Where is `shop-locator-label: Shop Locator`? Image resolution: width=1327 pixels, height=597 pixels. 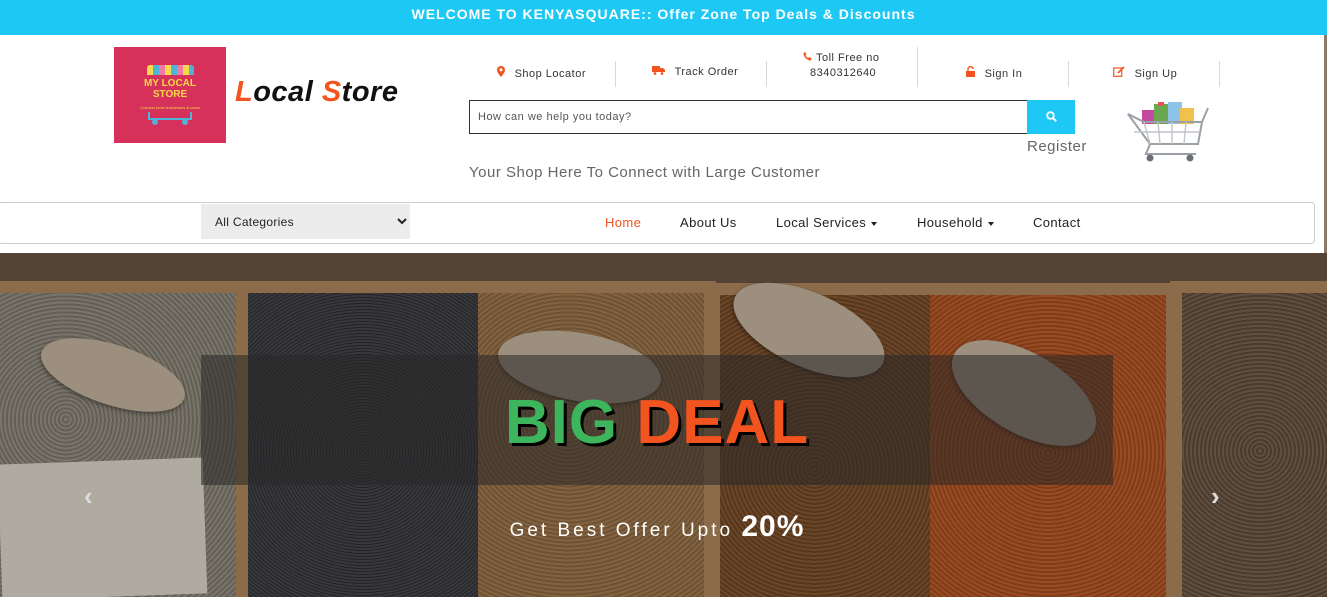
shop-locator-label: Shop Locator is located at coordinates (550, 74).